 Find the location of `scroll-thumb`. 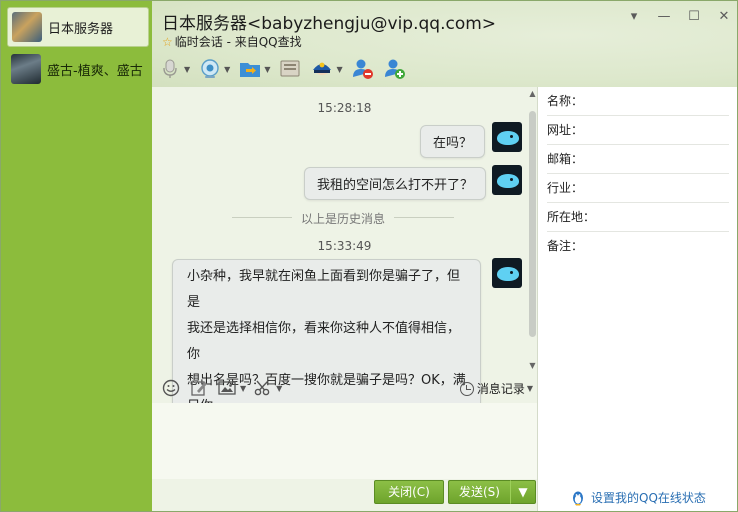

scroll-thumb is located at coordinates (532, 224).